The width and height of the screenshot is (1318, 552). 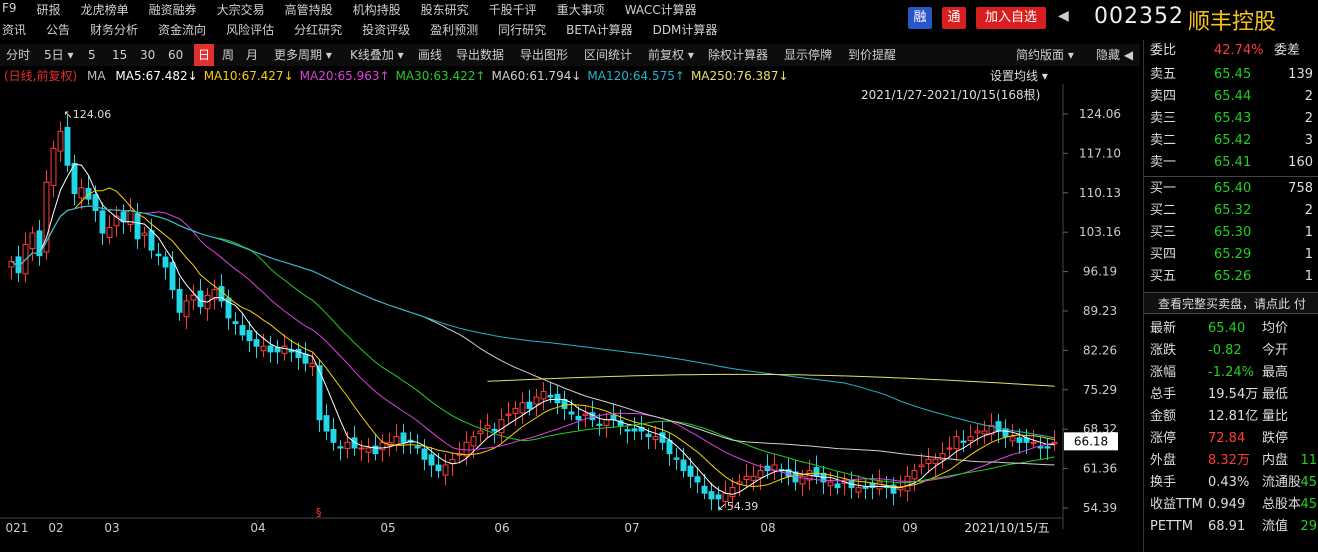 I want to click on nav-item: 风险评估, so click(x=250, y=30).